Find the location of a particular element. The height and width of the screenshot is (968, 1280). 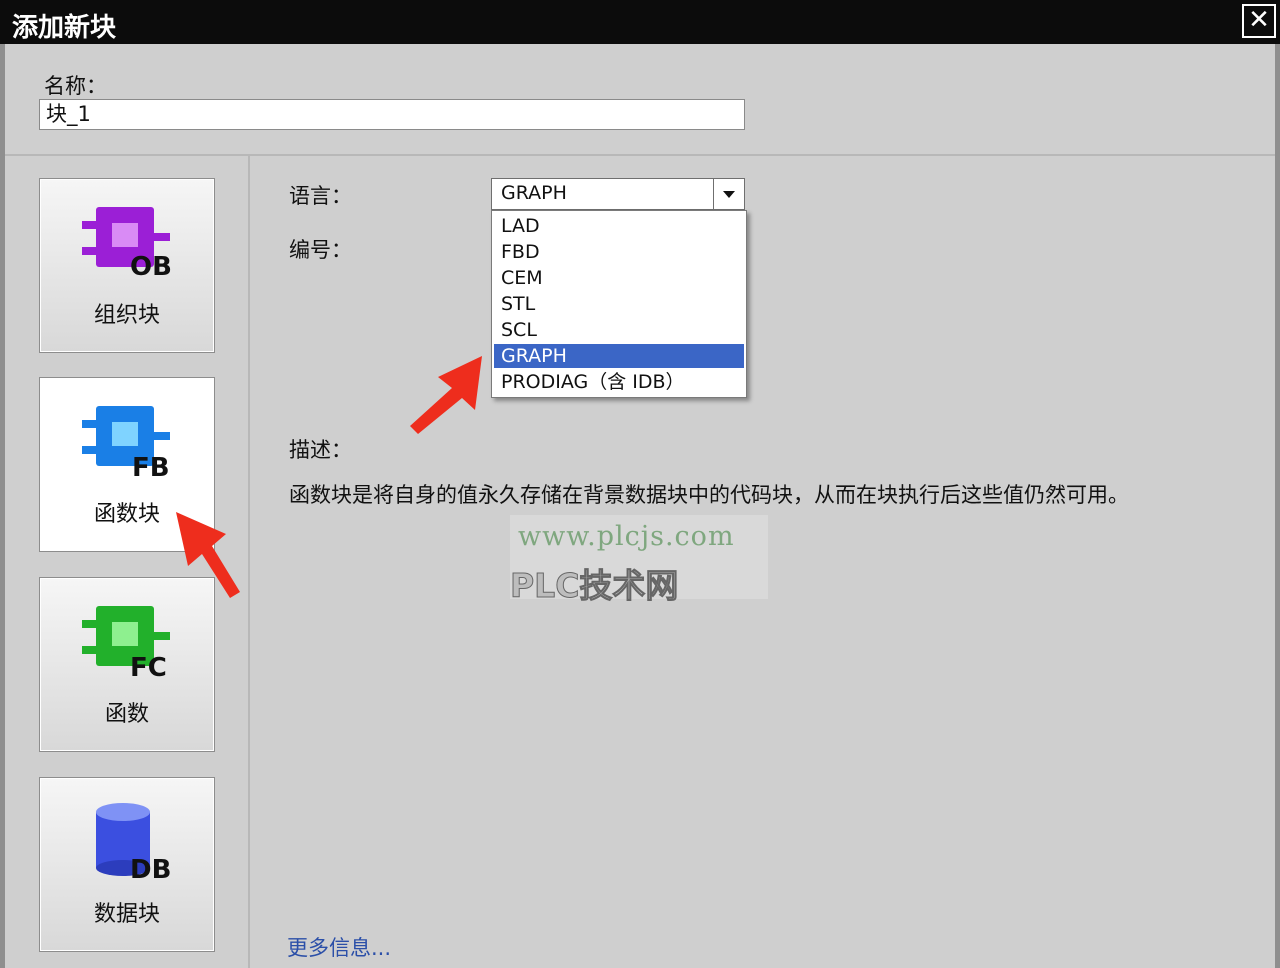

db-block-button: DB 数据块 is located at coordinates (127, 864).